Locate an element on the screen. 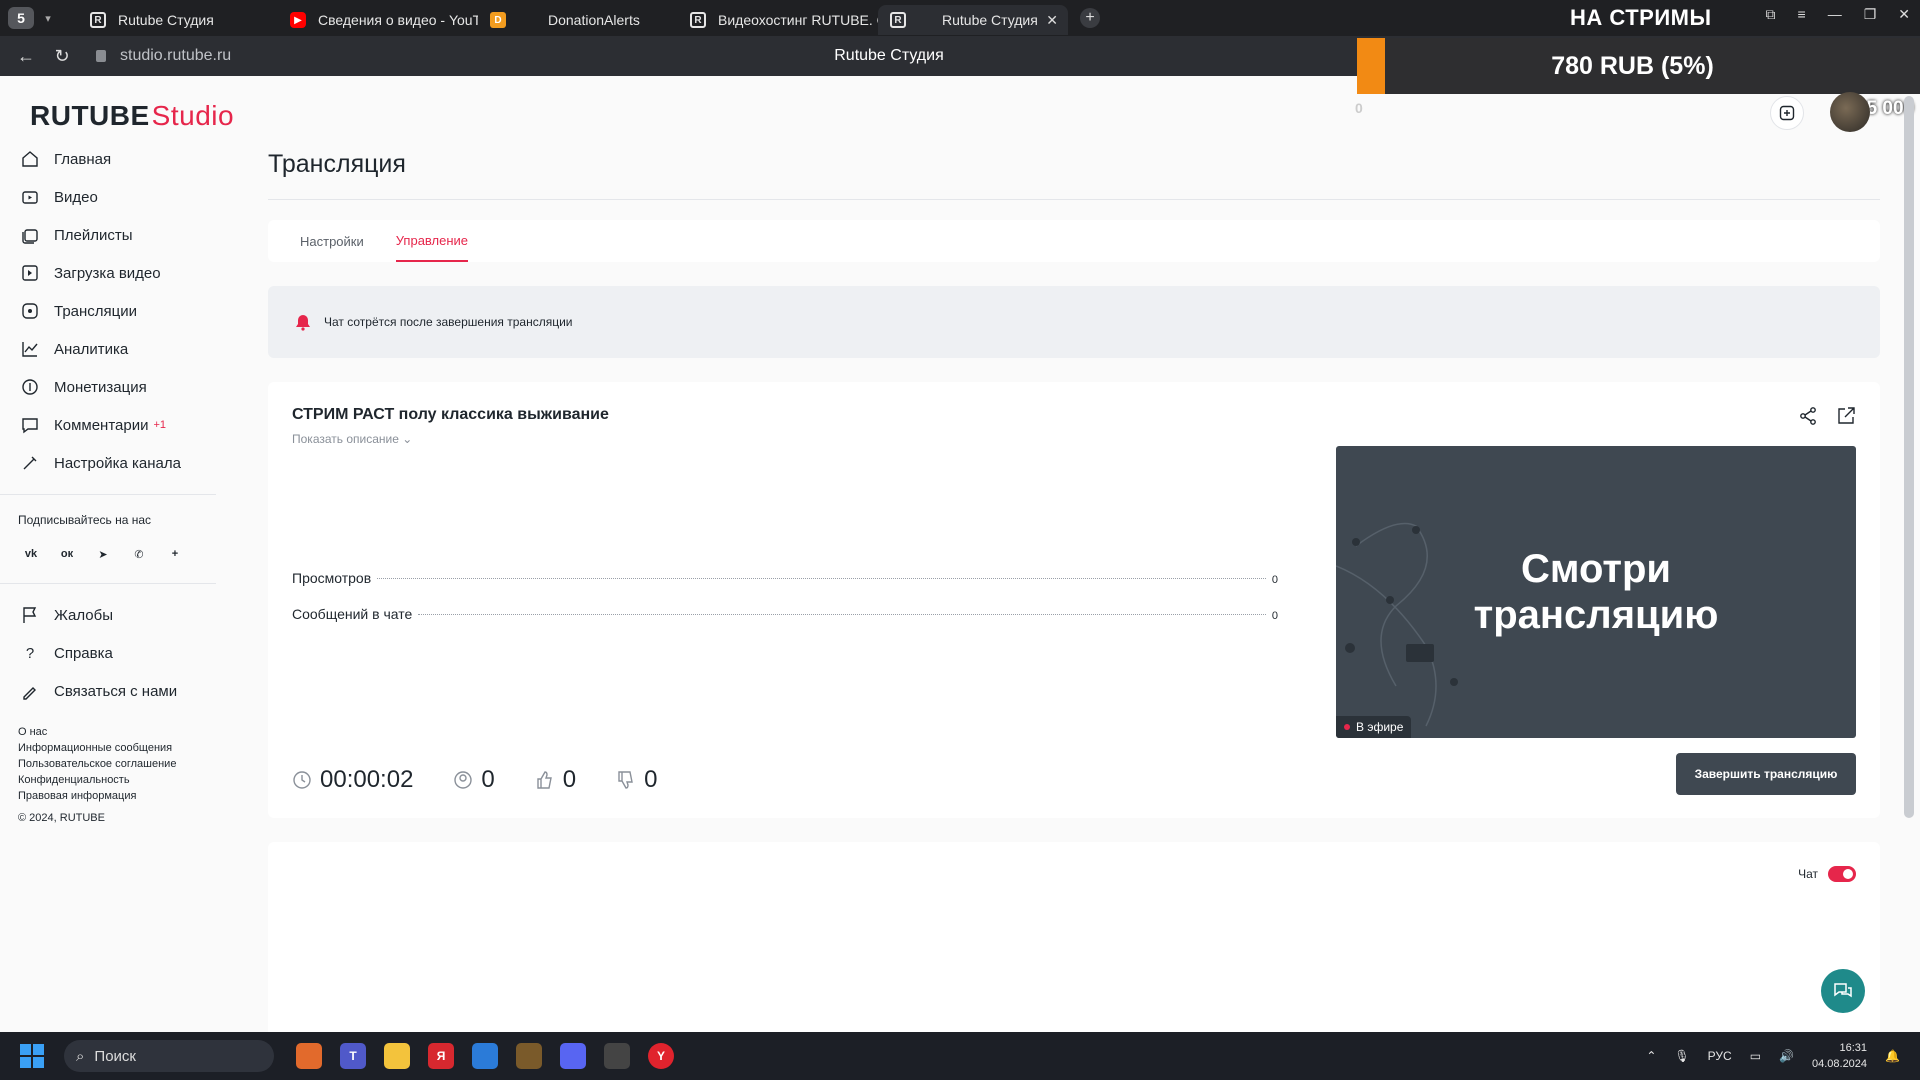 The width and height of the screenshot is (1920, 1080). stream-preview: Смотри трансляцию В эфире is located at coordinates (1596, 592).